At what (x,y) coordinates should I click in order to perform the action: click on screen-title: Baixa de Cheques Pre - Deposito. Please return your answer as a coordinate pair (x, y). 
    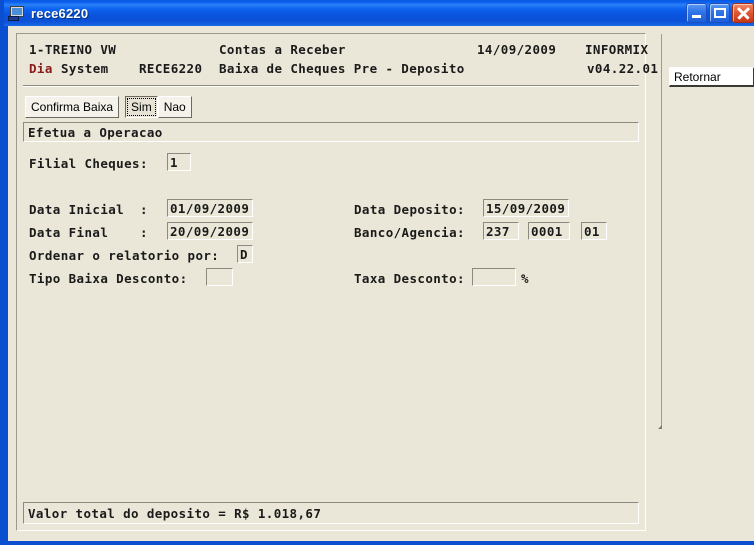
    Looking at the image, I should click on (342, 68).